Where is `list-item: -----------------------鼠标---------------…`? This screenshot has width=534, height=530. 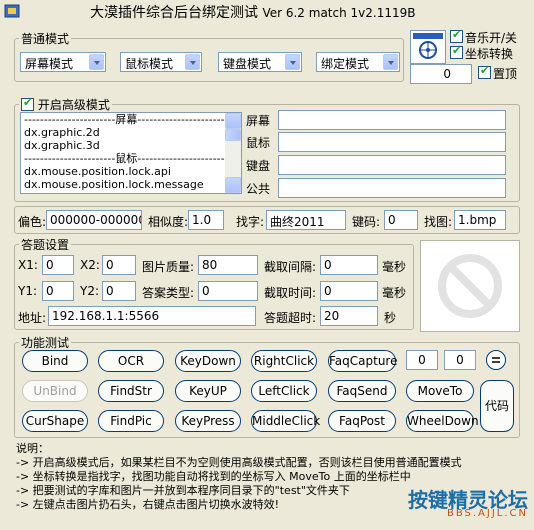 list-item: -----------------------鼠标---------------… is located at coordinates (131, 158).